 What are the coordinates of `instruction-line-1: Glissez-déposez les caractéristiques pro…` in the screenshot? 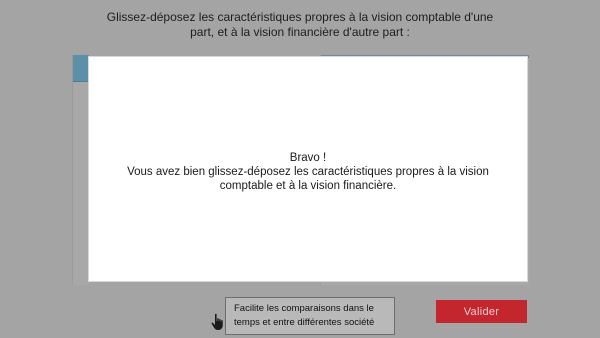 It's located at (300, 17).